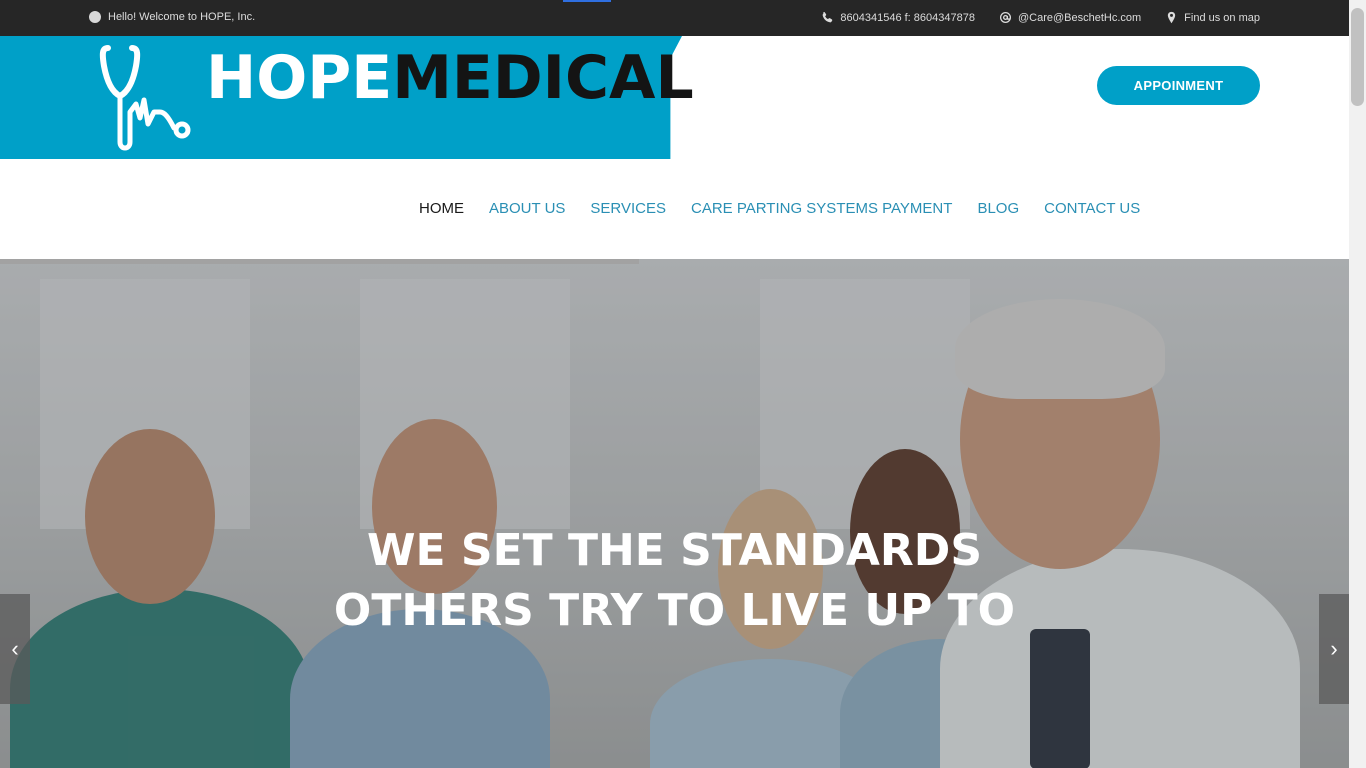 The height and width of the screenshot is (768, 1366). I want to click on slider-next-button: ›, so click(1334, 649).